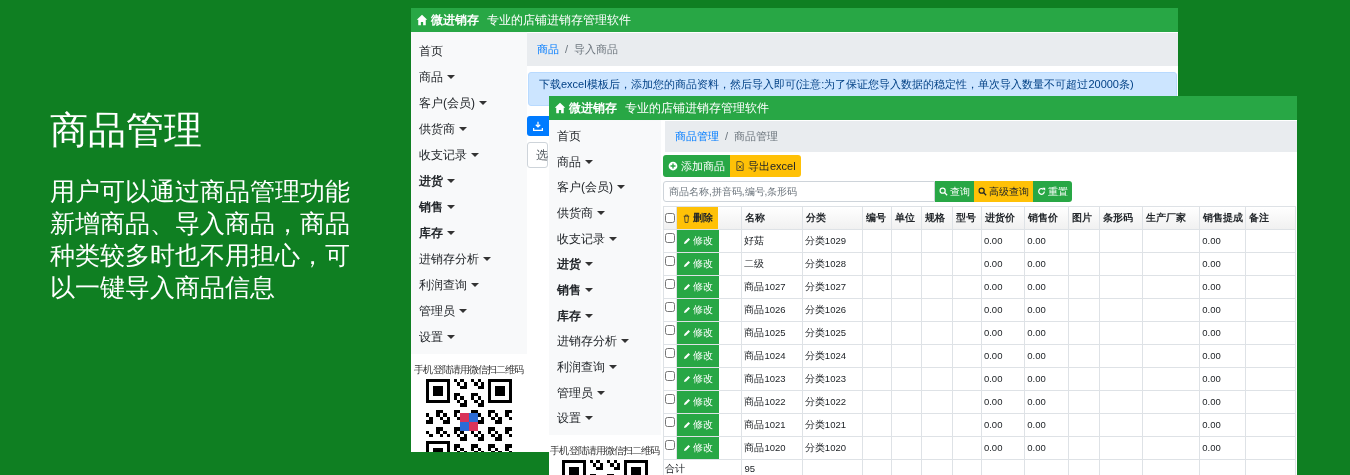  Describe the element at coordinates (825, 378) in the screenshot. I see `table-cell: 分类1023` at that location.